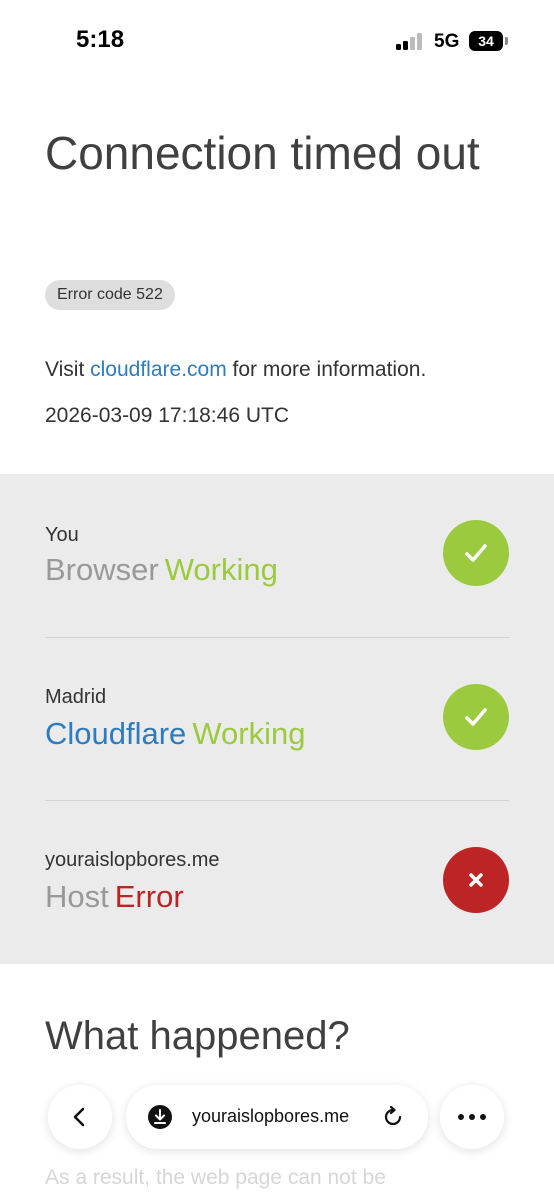  I want to click on status-service: Host Error, so click(114, 897).